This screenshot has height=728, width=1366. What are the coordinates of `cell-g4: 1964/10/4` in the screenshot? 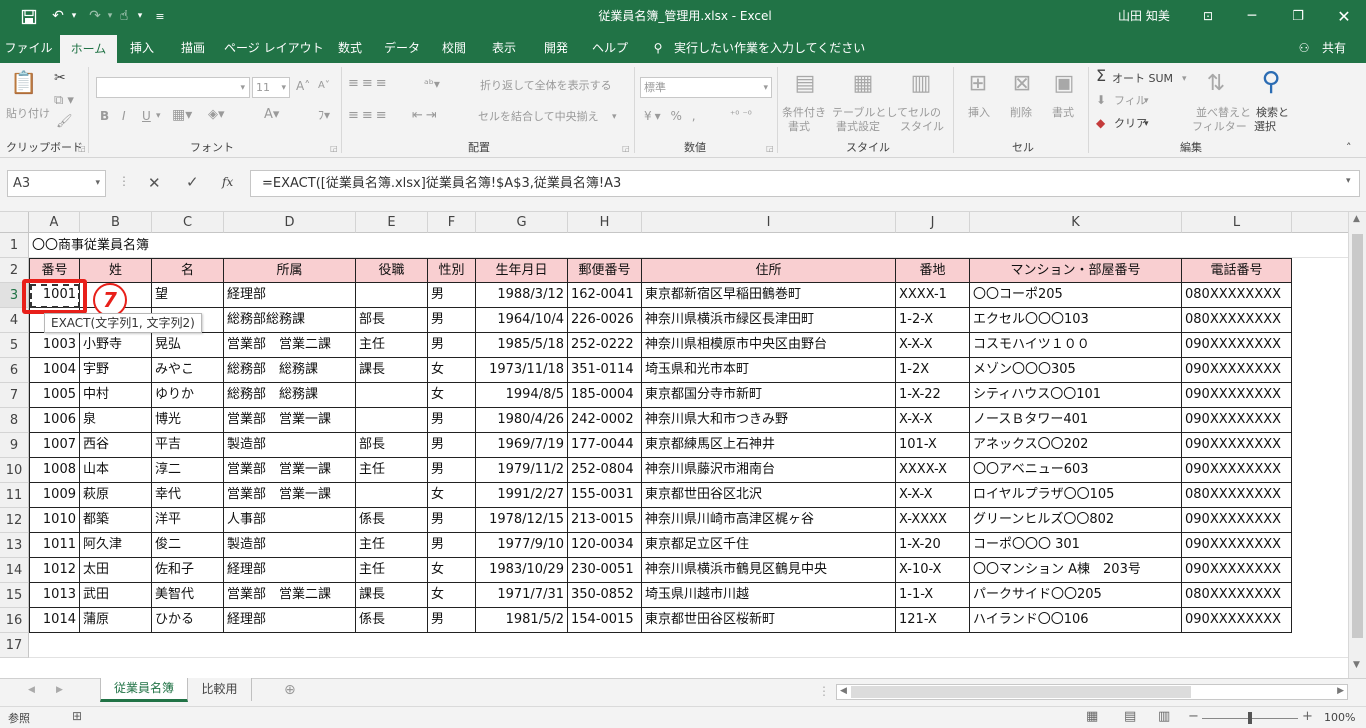 It's located at (522, 320).